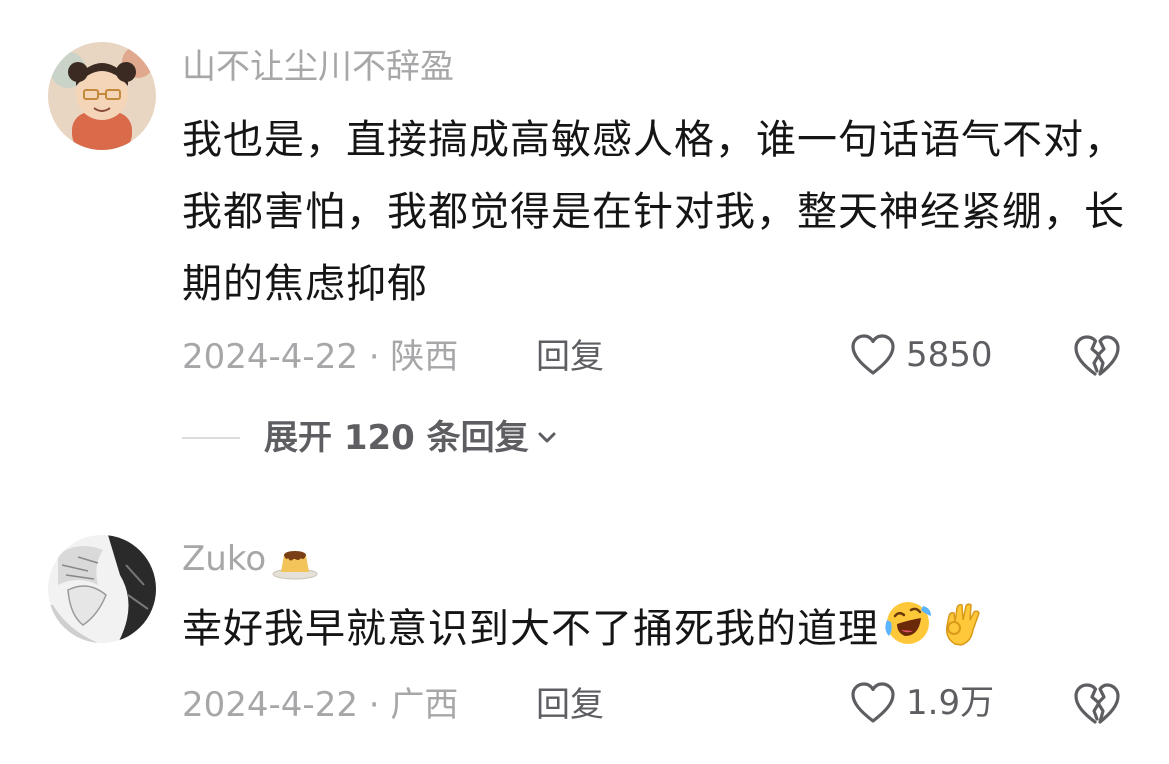 This screenshot has height=764, width=1169. I want to click on comment-meta: 2024-4-22 · 广西, so click(320, 705).